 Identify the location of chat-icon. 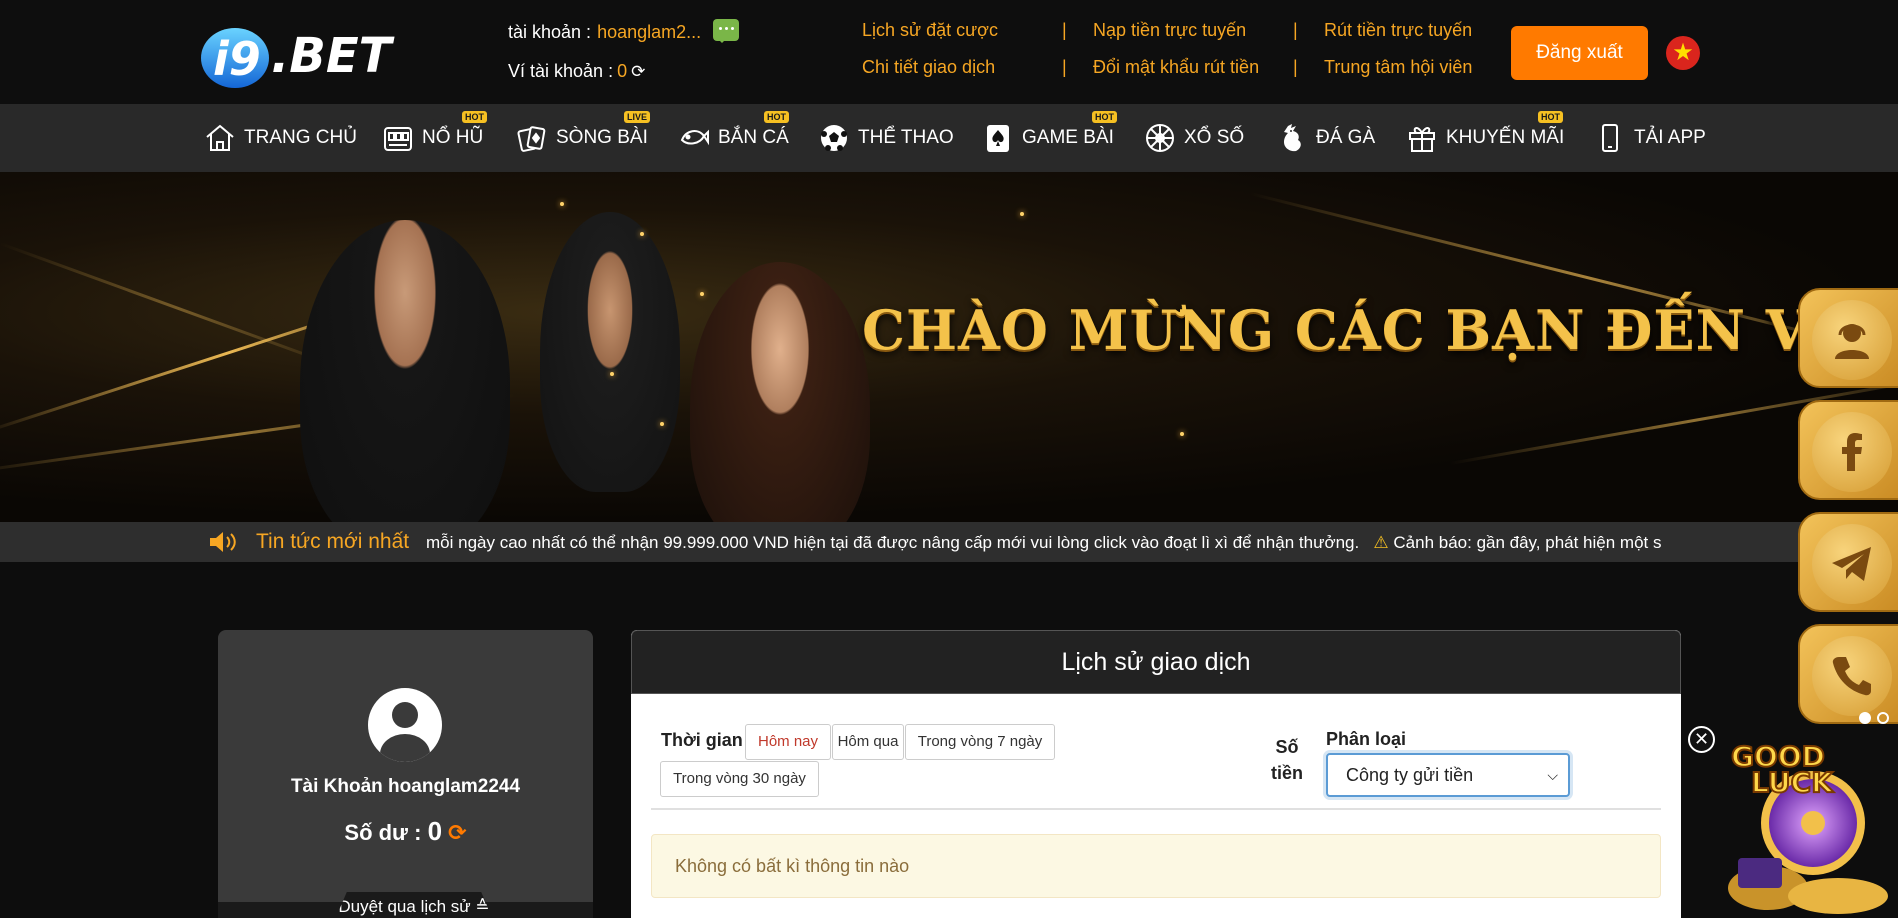
(726, 30).